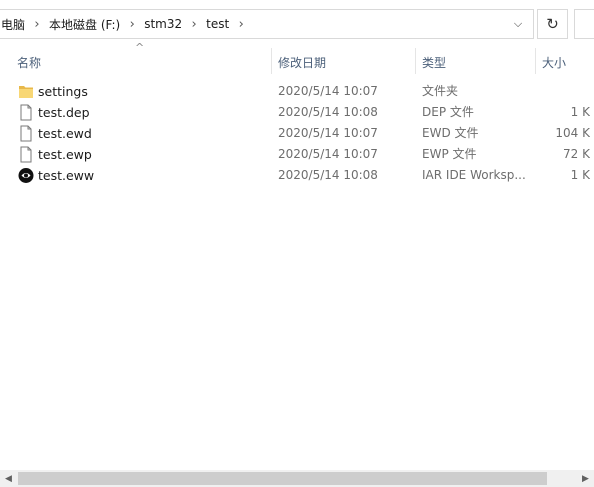 This screenshot has height=487, width=594. I want to click on file-row-test-dep: test.dep 2020/5/14 10:08 DEP 文件 1 K, so click(297, 112).